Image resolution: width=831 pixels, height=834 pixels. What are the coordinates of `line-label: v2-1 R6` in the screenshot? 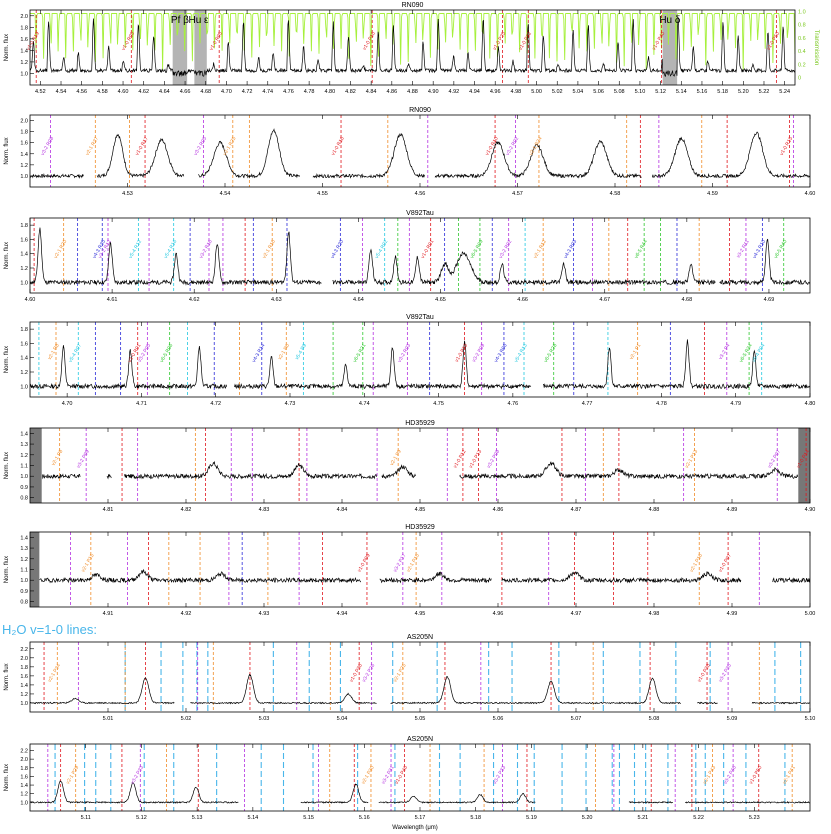 It's located at (284, 352).